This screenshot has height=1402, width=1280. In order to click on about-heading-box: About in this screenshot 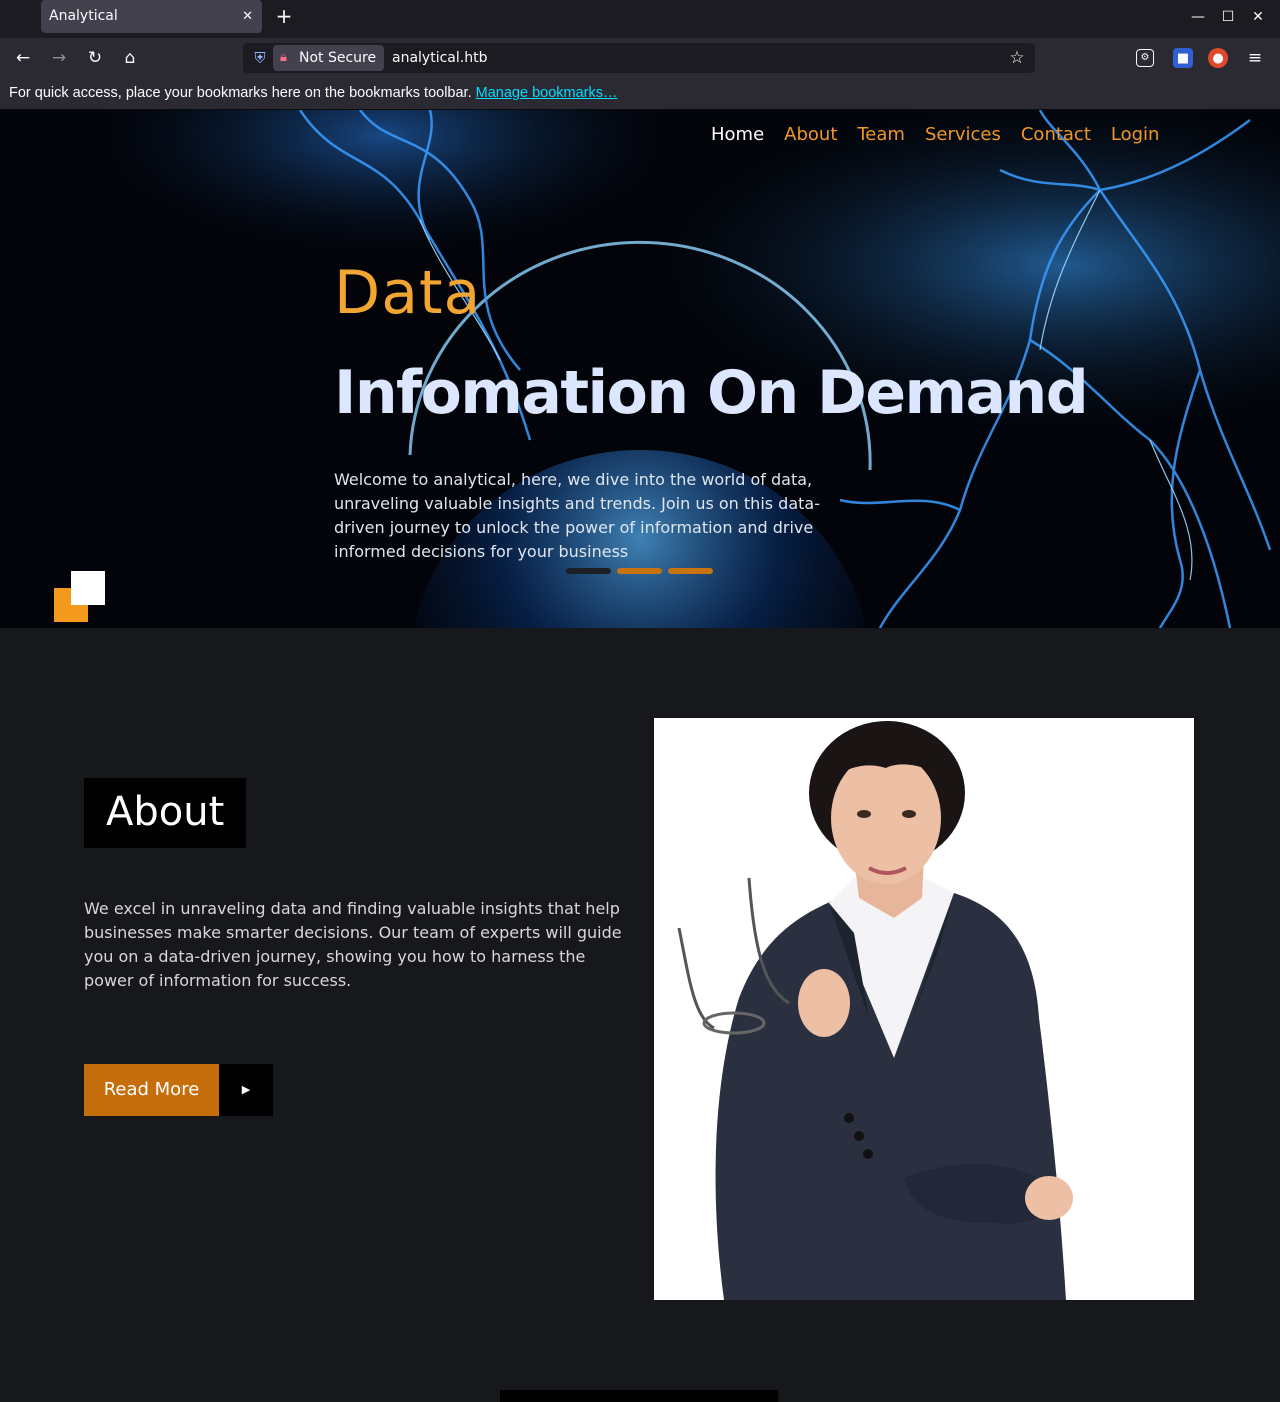, I will do `click(165, 813)`.